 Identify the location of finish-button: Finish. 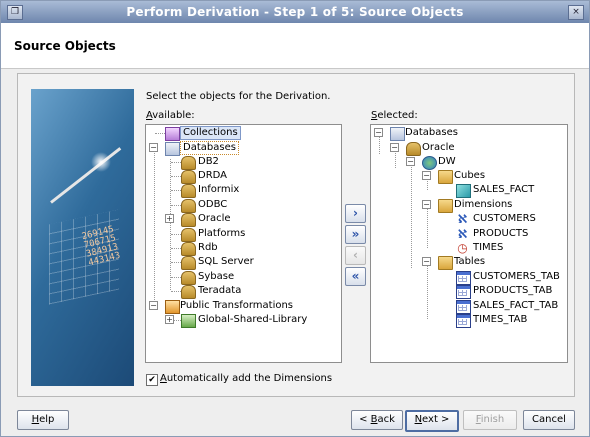
(490, 420).